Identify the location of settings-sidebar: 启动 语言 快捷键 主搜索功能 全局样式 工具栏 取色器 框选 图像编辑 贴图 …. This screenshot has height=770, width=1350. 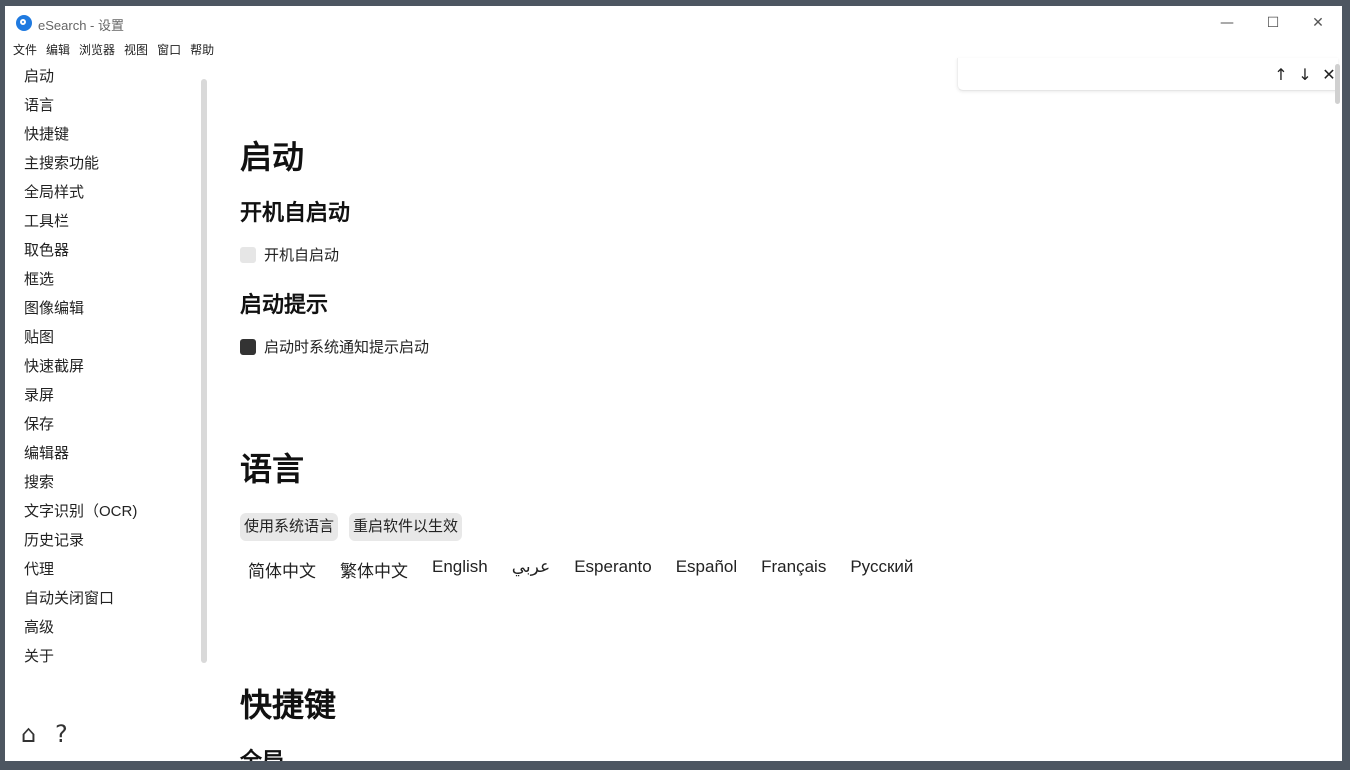
(105, 367).